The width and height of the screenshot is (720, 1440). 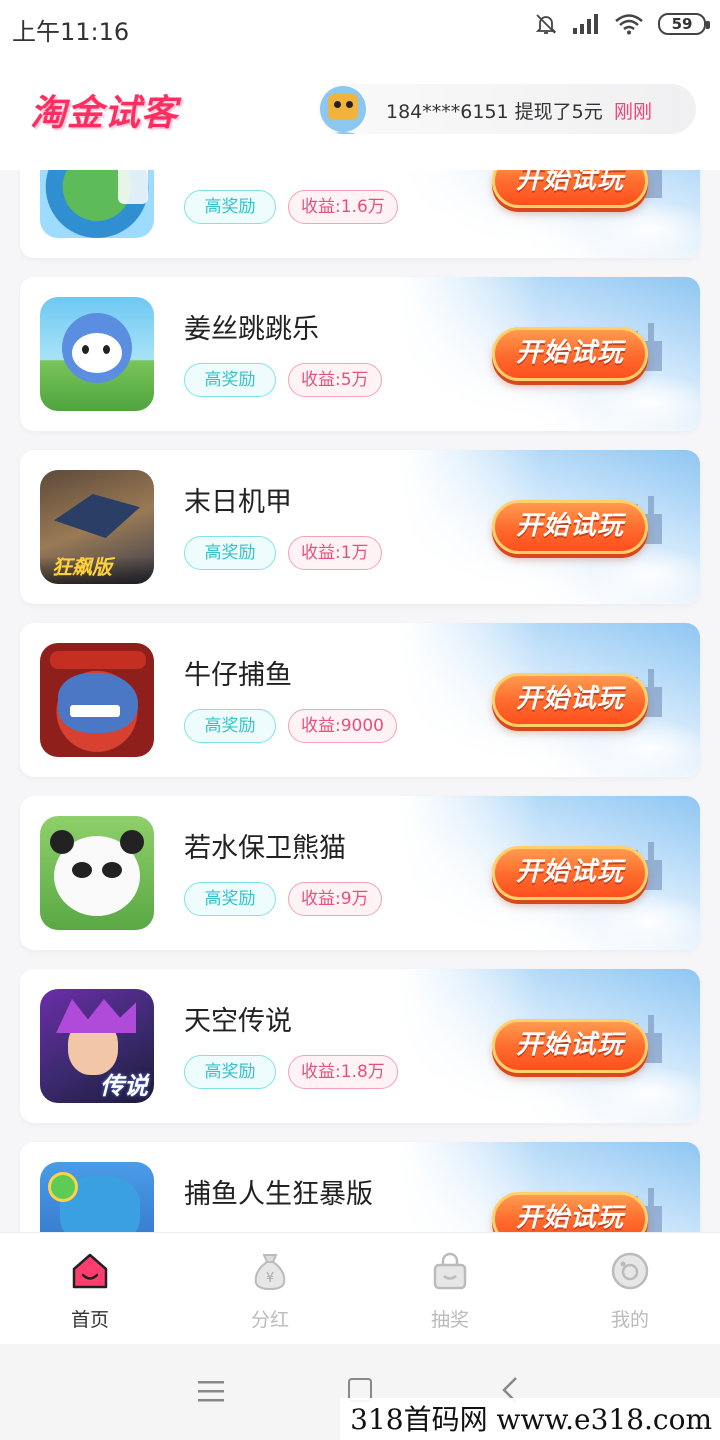 What do you see at coordinates (335, 380) in the screenshot?
I see `income-tag: 收益:5万` at bounding box center [335, 380].